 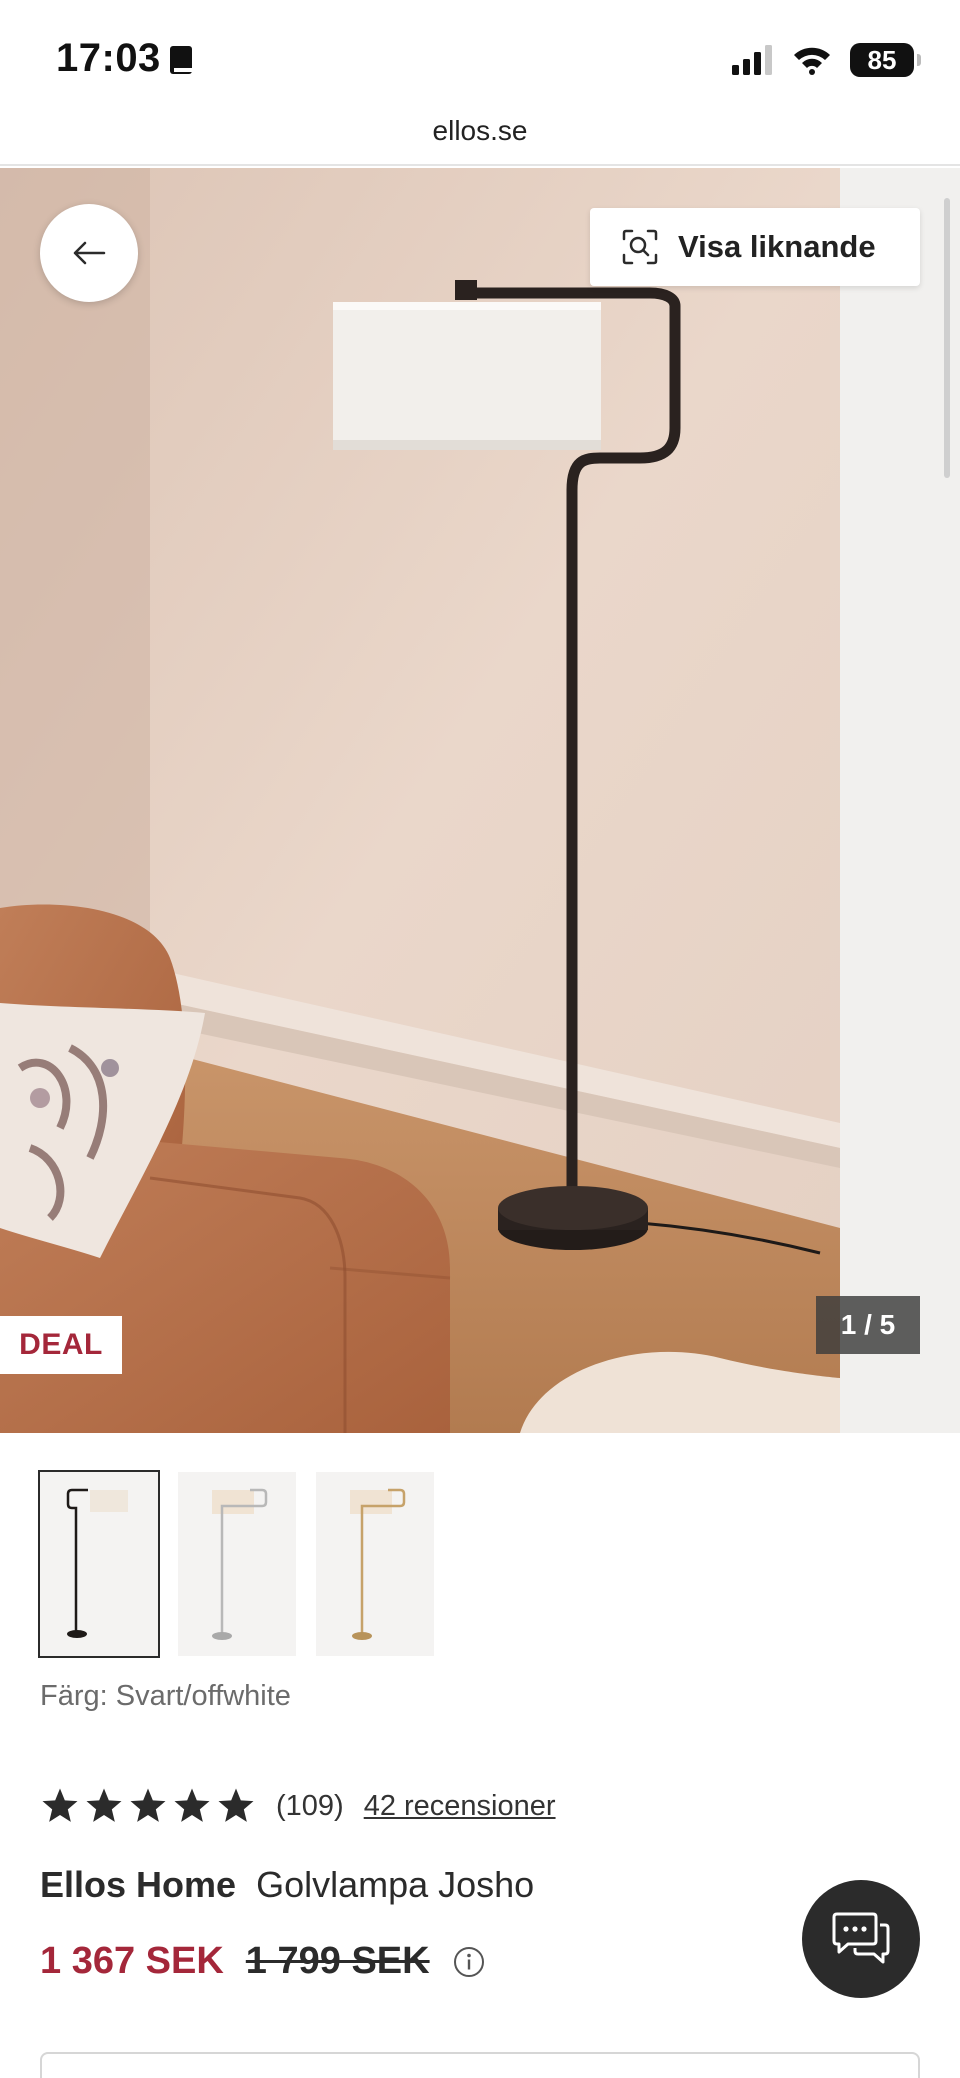 What do you see at coordinates (469, 1962) in the screenshot?
I see `info-icon` at bounding box center [469, 1962].